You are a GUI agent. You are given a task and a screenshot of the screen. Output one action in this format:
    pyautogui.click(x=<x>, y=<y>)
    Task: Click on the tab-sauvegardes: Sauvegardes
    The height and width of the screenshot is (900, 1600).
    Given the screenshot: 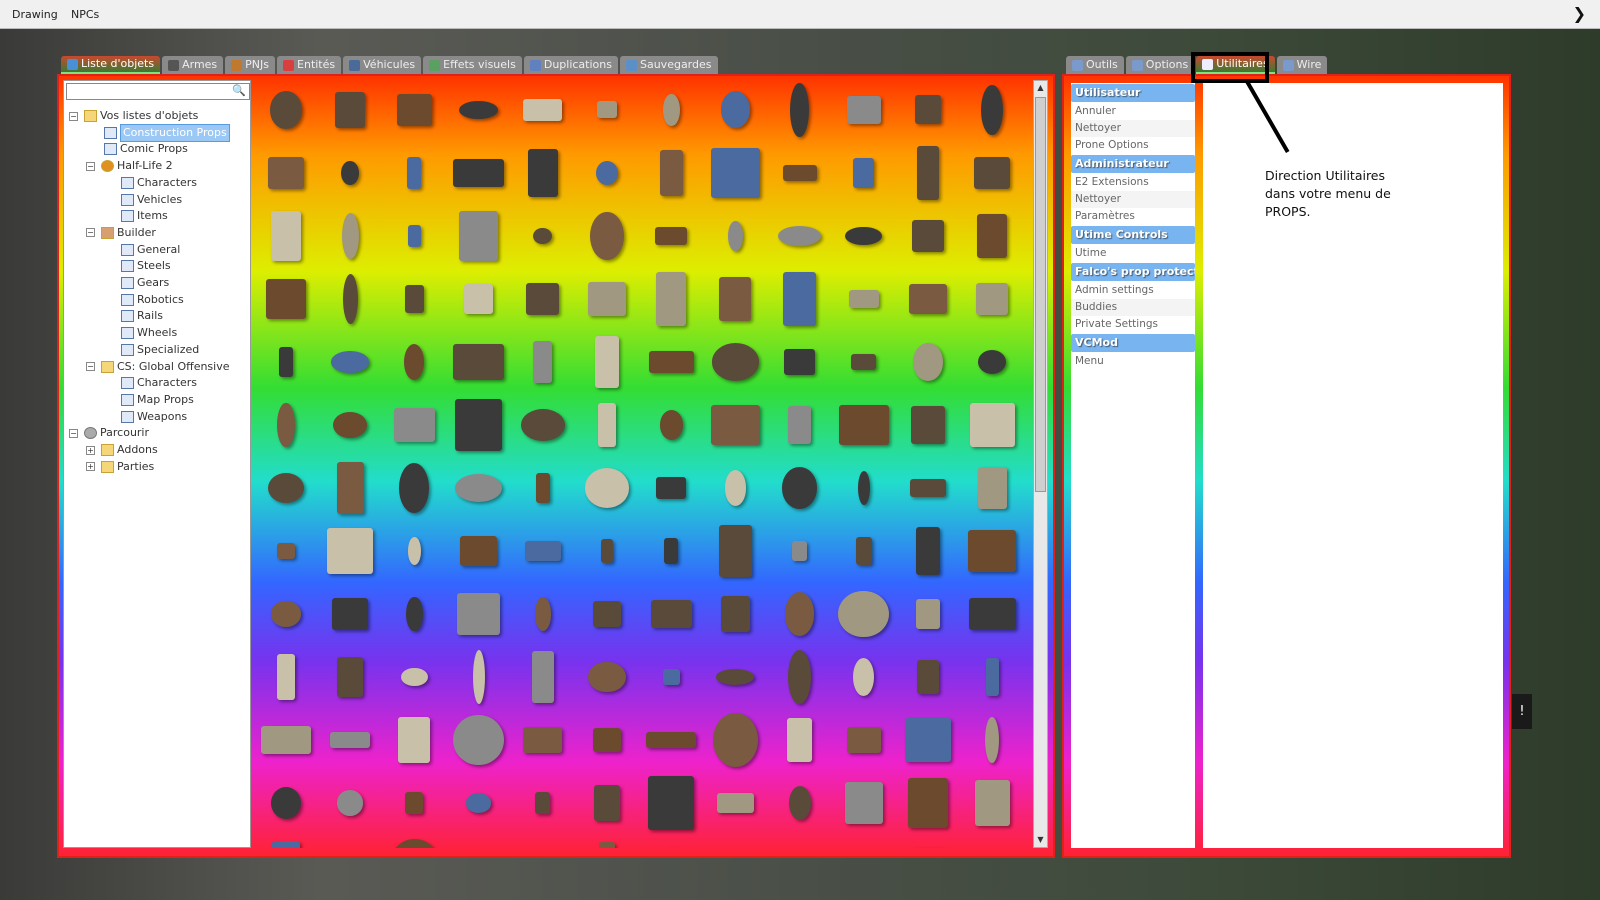 What is the action you would take?
    pyautogui.click(x=668, y=65)
    